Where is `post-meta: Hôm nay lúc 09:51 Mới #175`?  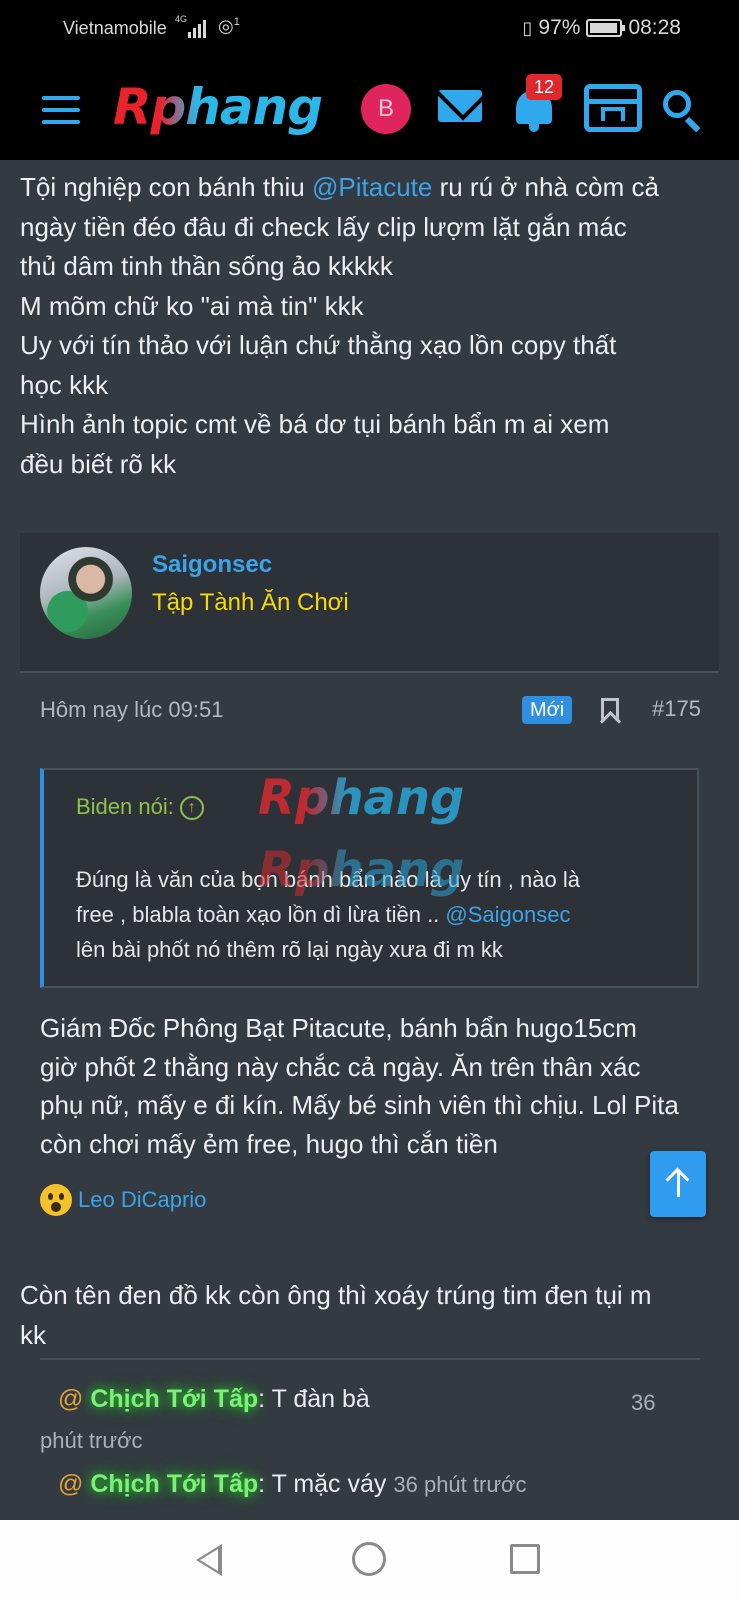
post-meta: Hôm nay lúc 09:51 Mới #175 is located at coordinates (370, 710).